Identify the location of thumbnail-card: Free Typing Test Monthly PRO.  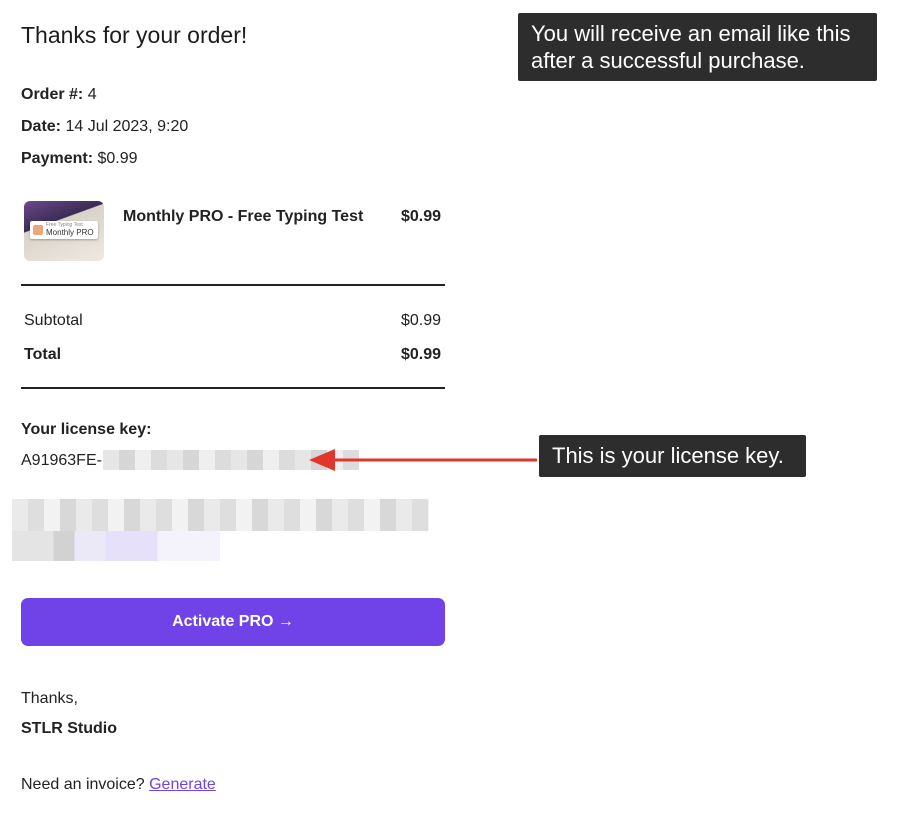
(64, 230).